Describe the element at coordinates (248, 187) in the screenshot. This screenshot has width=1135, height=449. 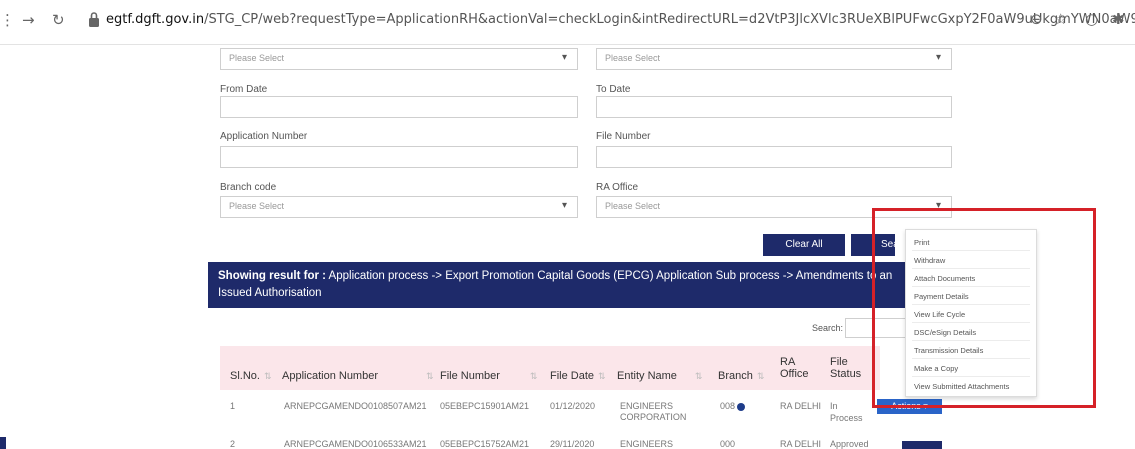
I see `branch-code-label: Branch code` at that location.